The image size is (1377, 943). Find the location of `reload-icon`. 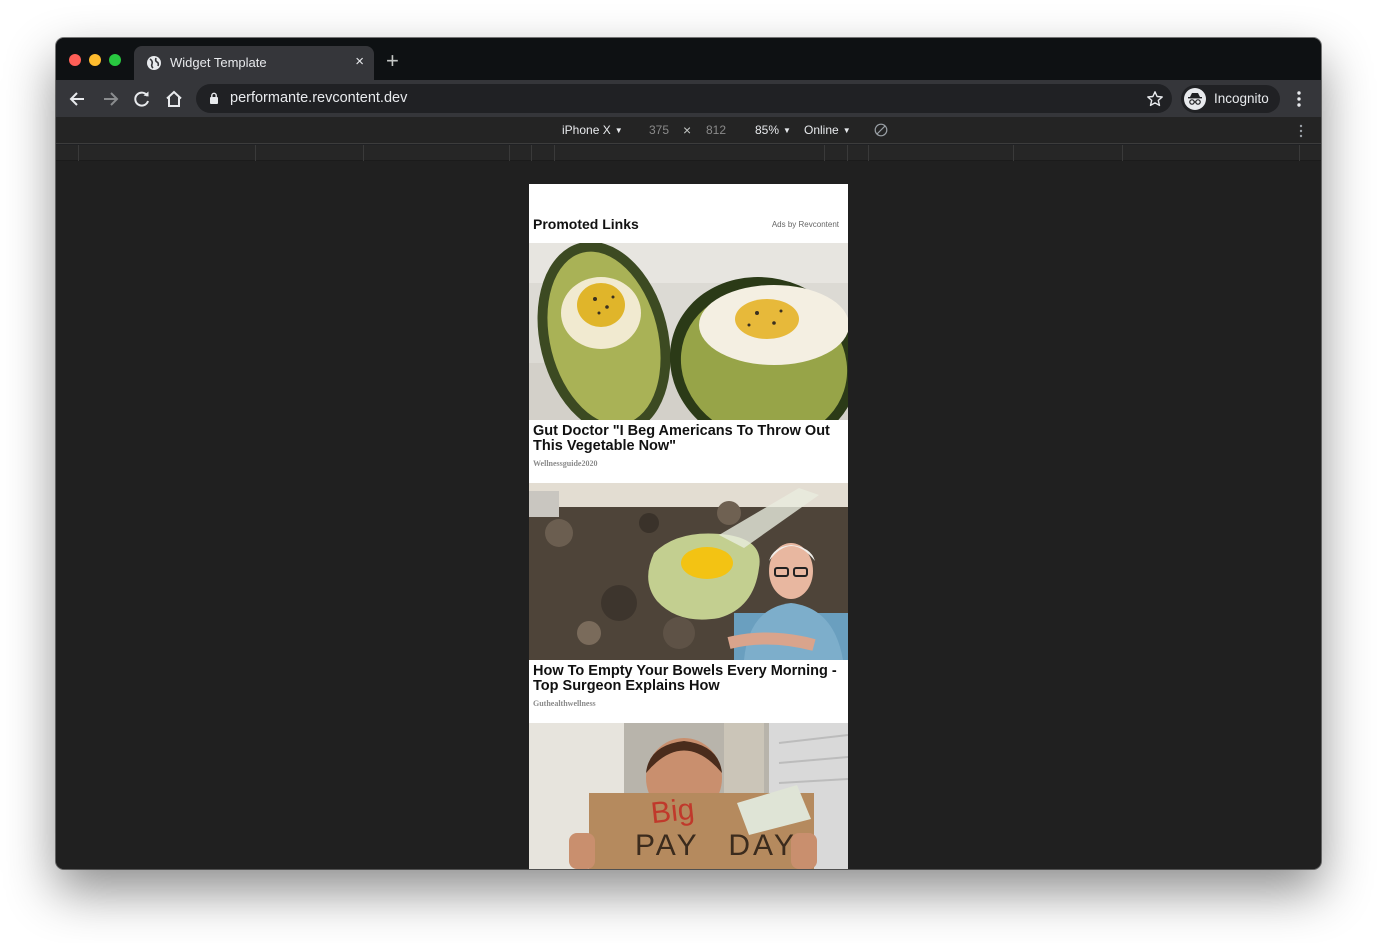

reload-icon is located at coordinates (142, 99).